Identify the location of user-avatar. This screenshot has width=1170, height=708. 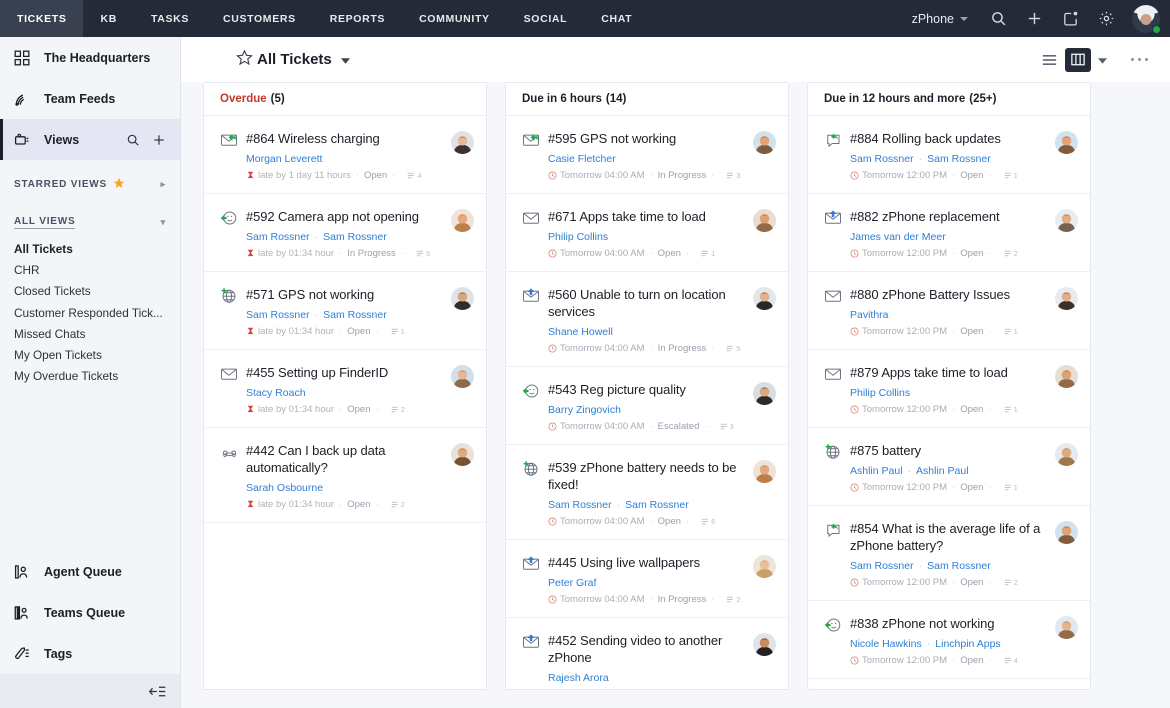
(1146, 19).